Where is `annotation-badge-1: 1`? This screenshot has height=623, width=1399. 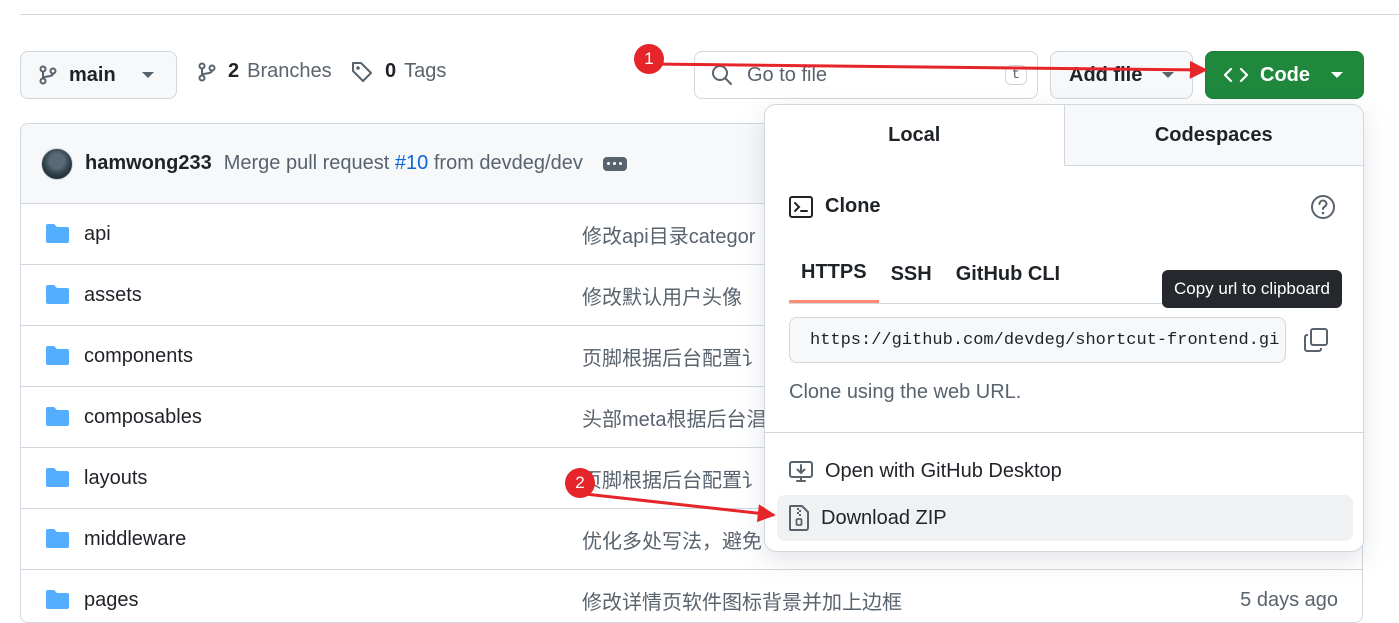
annotation-badge-1: 1 is located at coordinates (649, 59).